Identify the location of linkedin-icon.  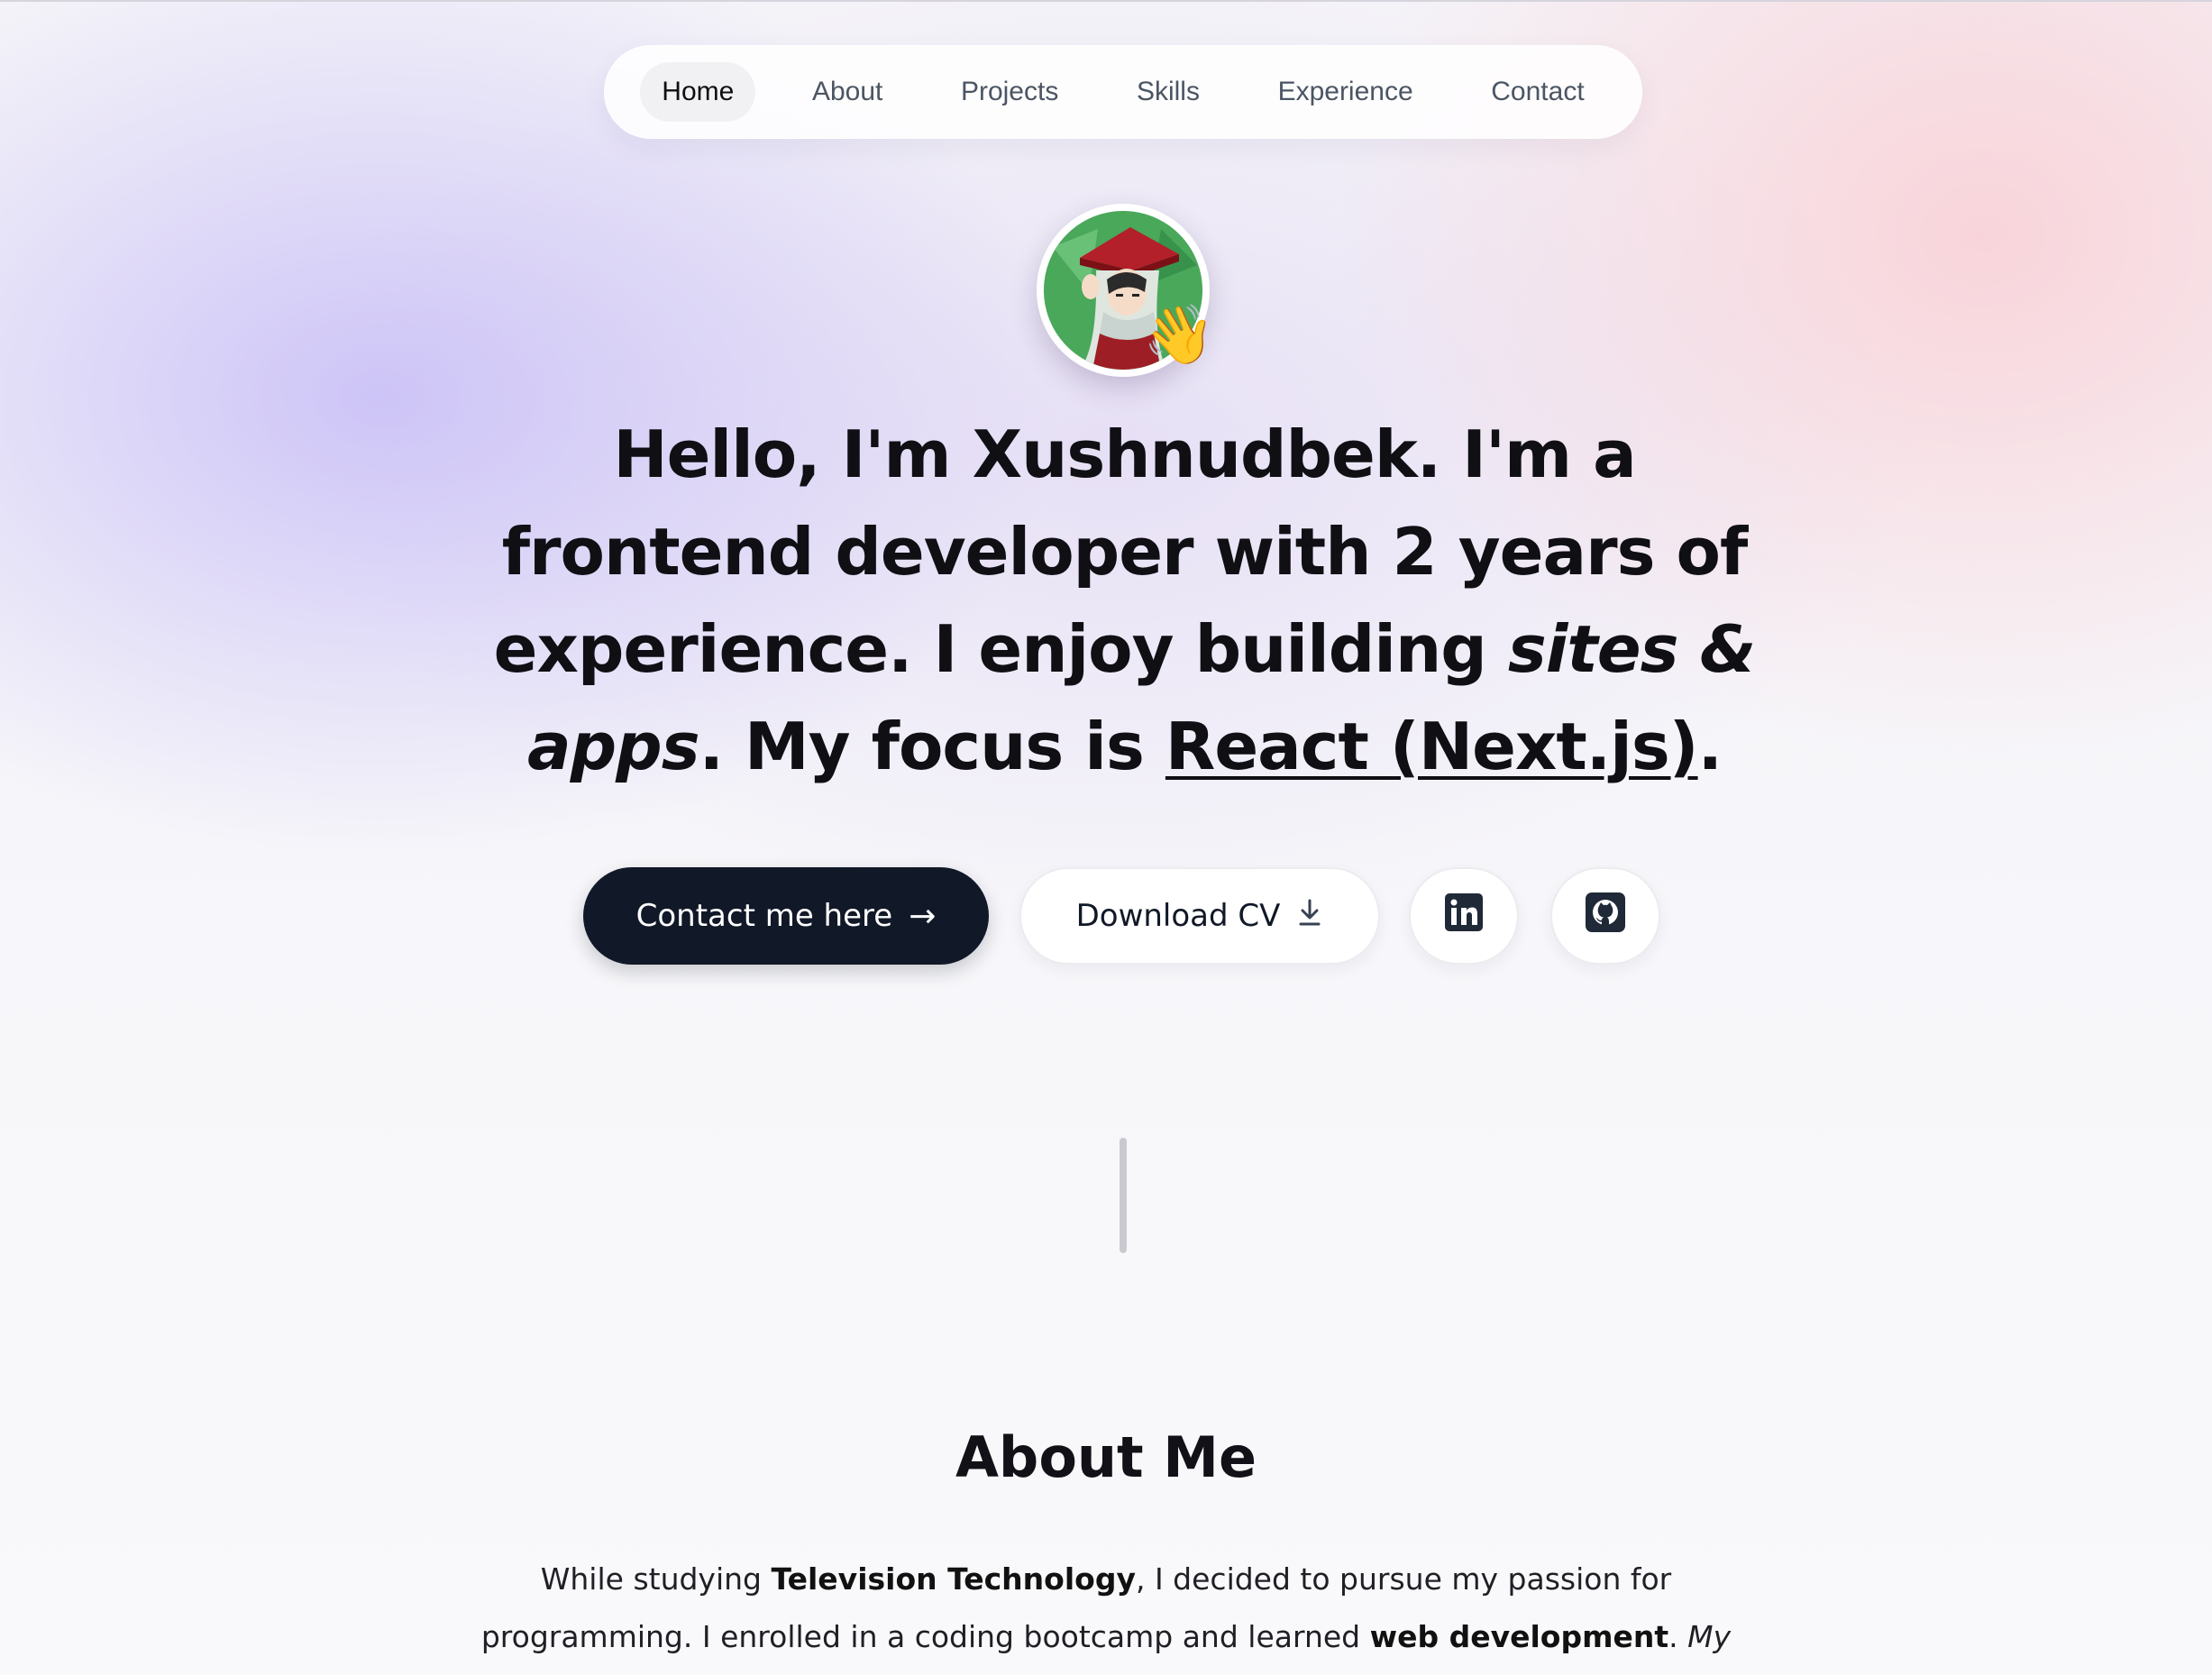
(1464, 915).